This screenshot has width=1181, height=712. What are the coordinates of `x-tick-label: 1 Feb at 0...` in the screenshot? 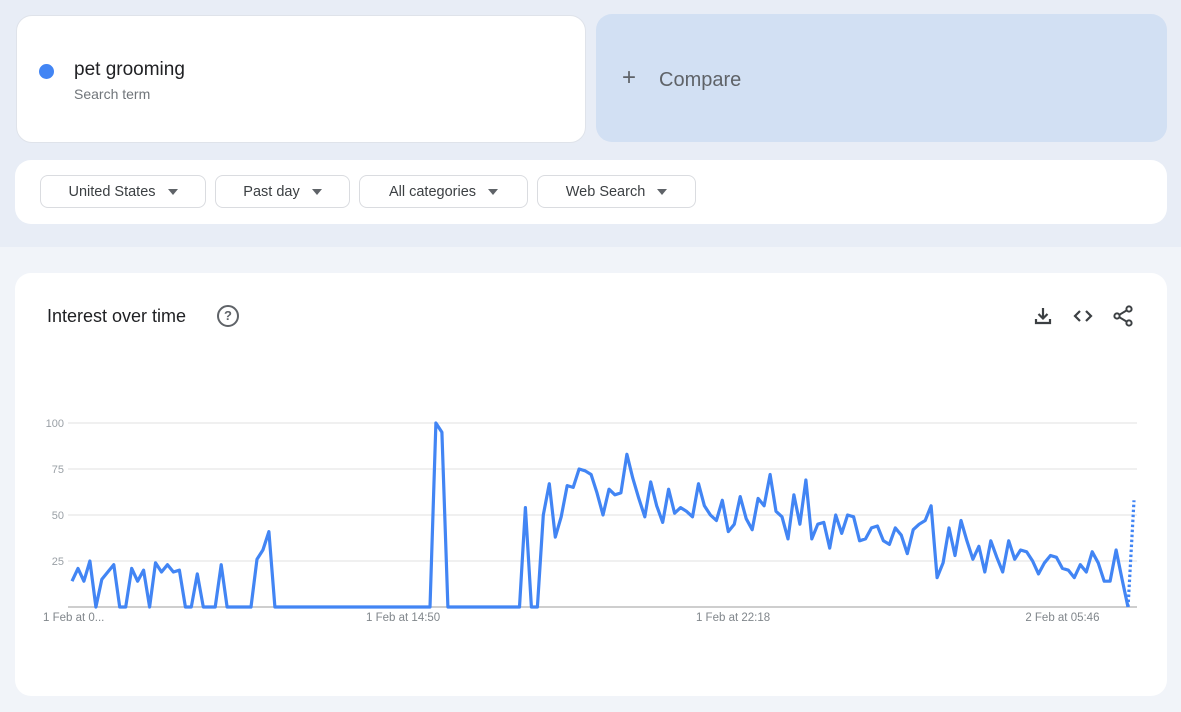 It's located at (73, 618).